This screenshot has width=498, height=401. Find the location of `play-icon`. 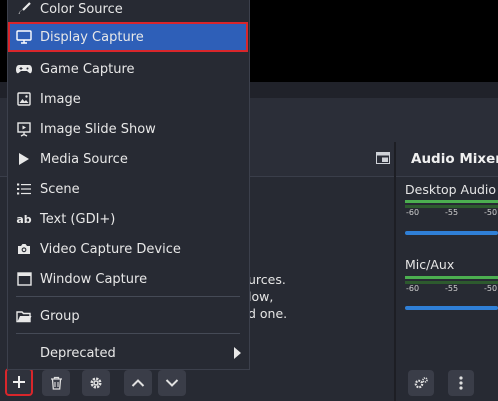

play-icon is located at coordinates (24, 159).